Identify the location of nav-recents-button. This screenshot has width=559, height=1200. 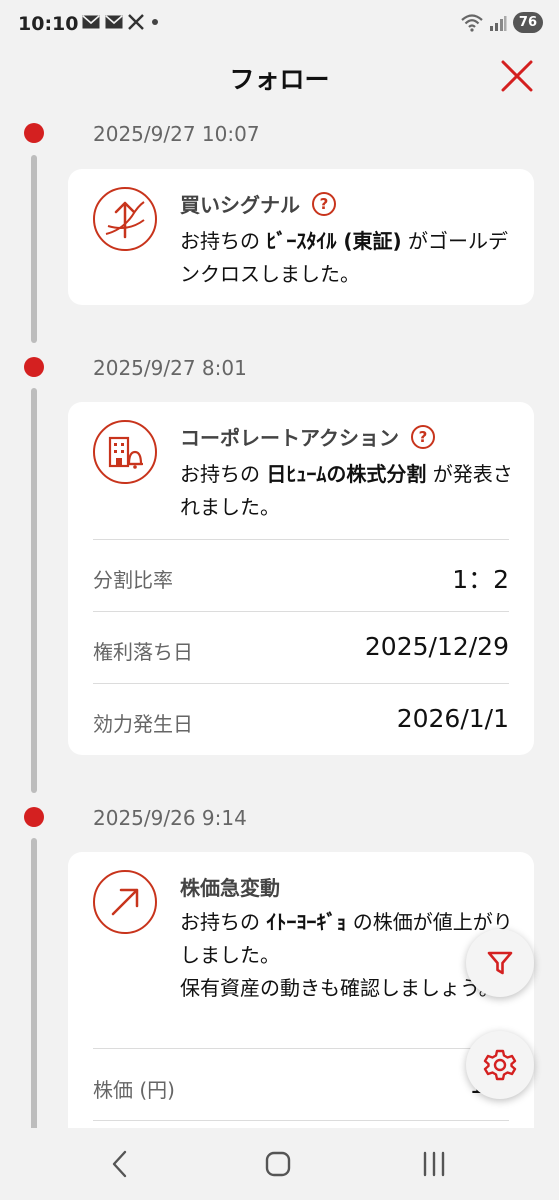
(434, 1164).